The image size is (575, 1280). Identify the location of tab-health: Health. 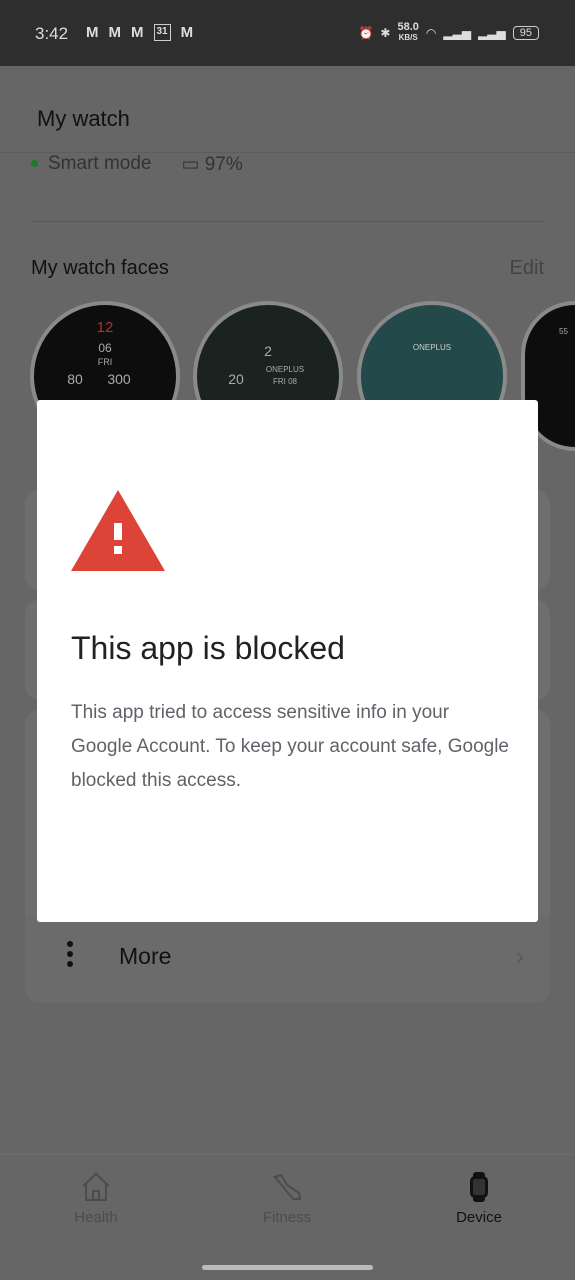
(96, 1198).